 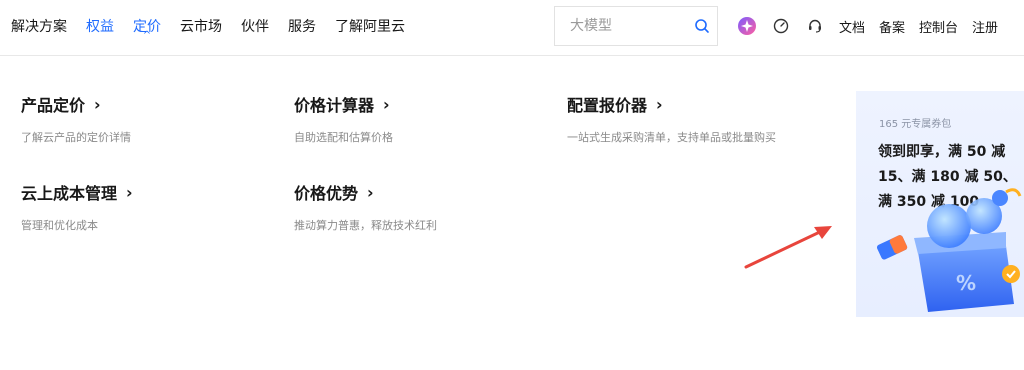 I want to click on menu-item-title: 价格计算器 ›, so click(x=343, y=104).